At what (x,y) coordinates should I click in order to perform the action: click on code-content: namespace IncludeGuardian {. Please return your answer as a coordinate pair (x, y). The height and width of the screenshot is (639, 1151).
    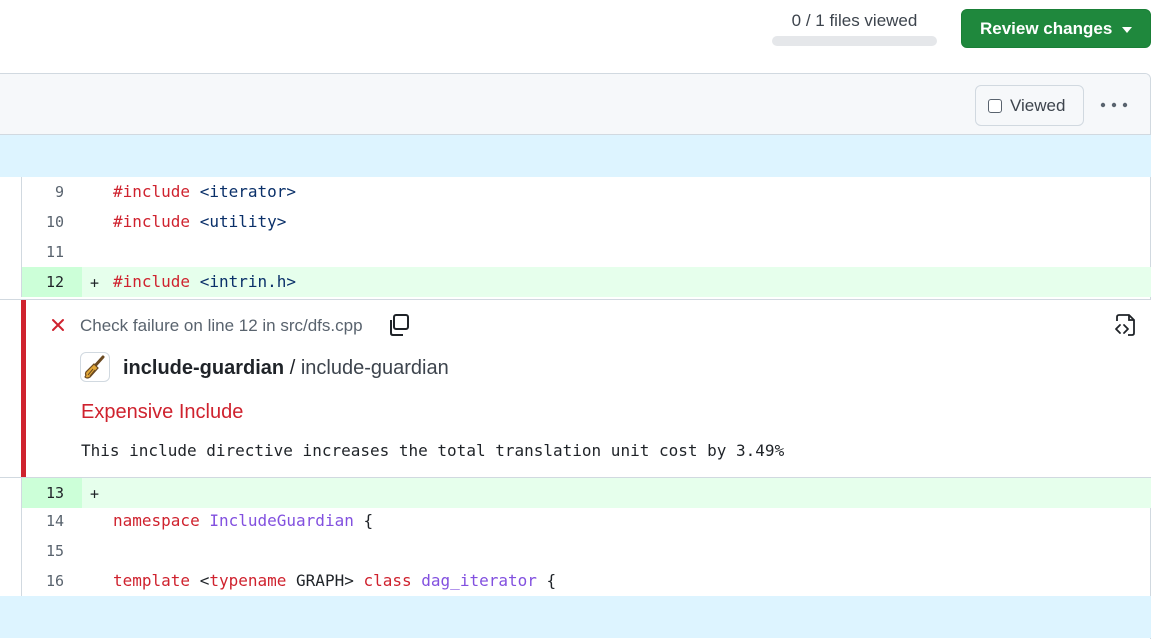
    Looking at the image, I should click on (243, 521).